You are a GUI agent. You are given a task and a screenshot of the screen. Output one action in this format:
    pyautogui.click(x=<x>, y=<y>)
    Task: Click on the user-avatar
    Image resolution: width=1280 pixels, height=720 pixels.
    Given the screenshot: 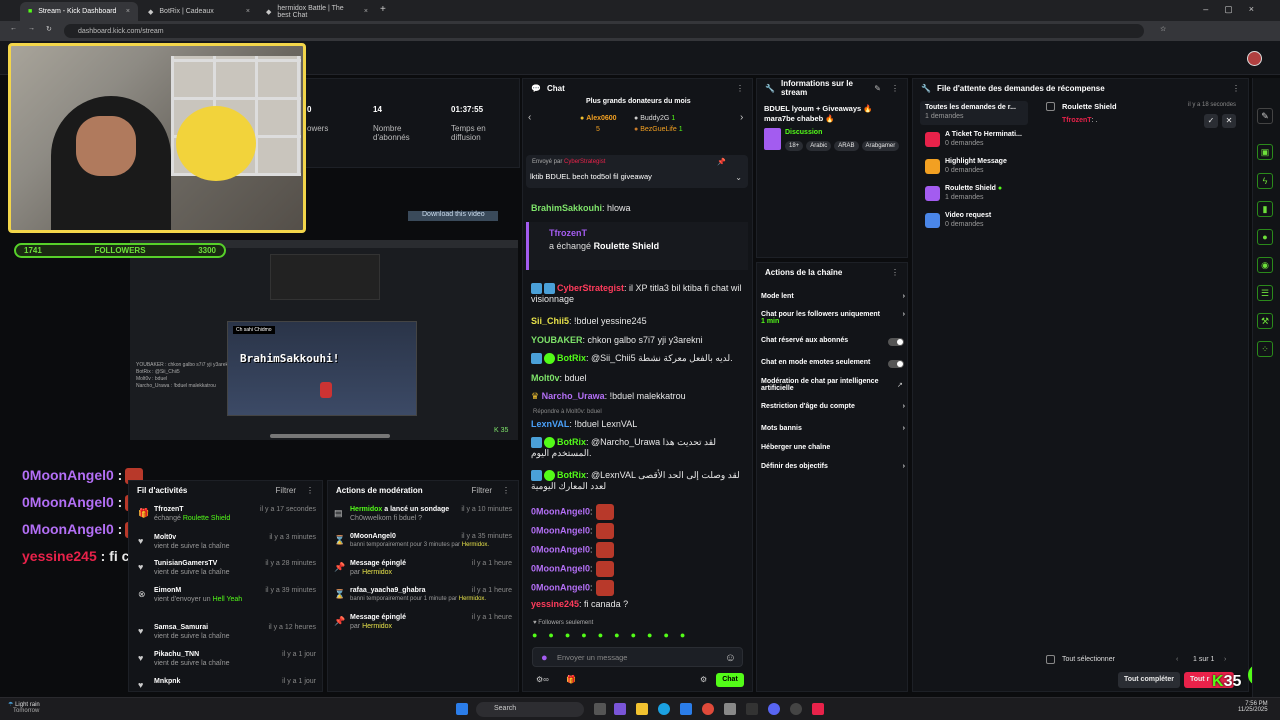 What is the action you would take?
    pyautogui.click(x=1254, y=58)
    